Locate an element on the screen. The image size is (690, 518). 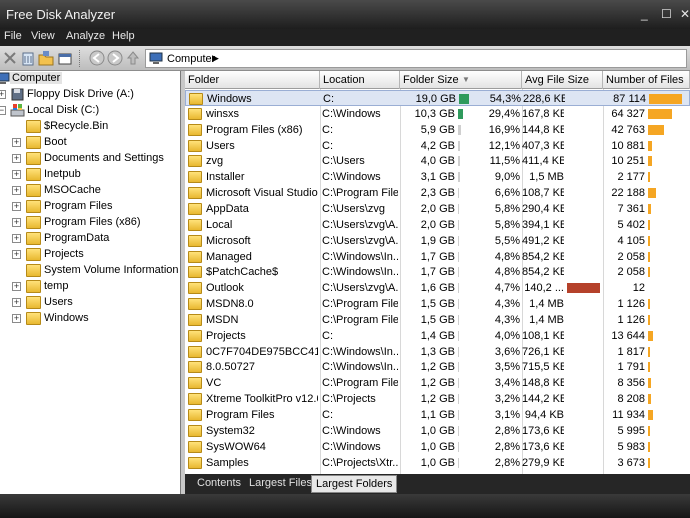
tree-item-label: Local Disk (C:) is located at coordinates (63, 110).